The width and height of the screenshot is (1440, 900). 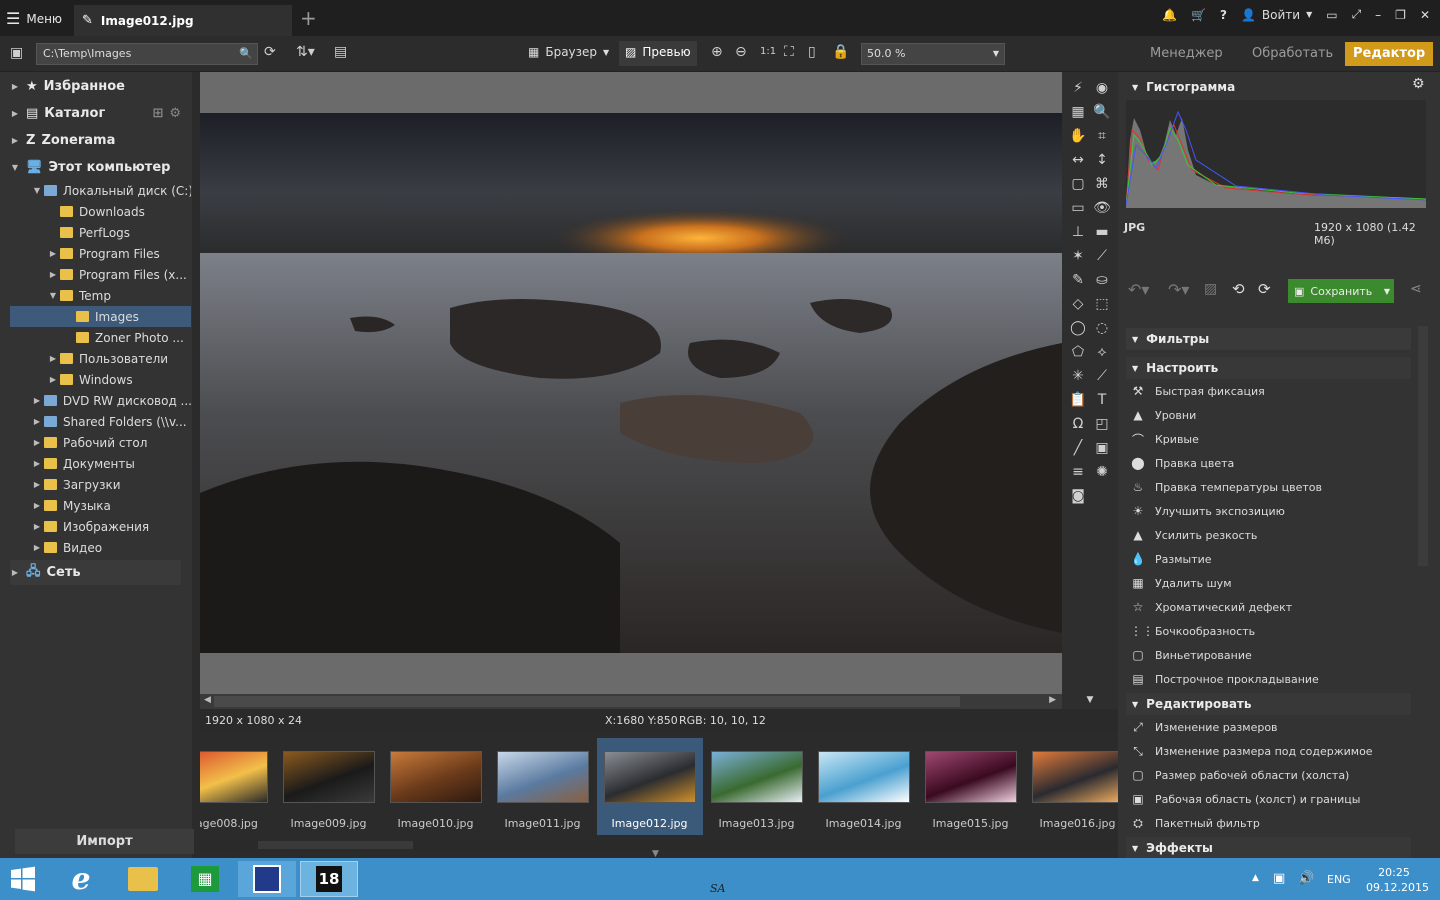 I want to click on zoom-out-icon: ⊖, so click(x=741, y=52).